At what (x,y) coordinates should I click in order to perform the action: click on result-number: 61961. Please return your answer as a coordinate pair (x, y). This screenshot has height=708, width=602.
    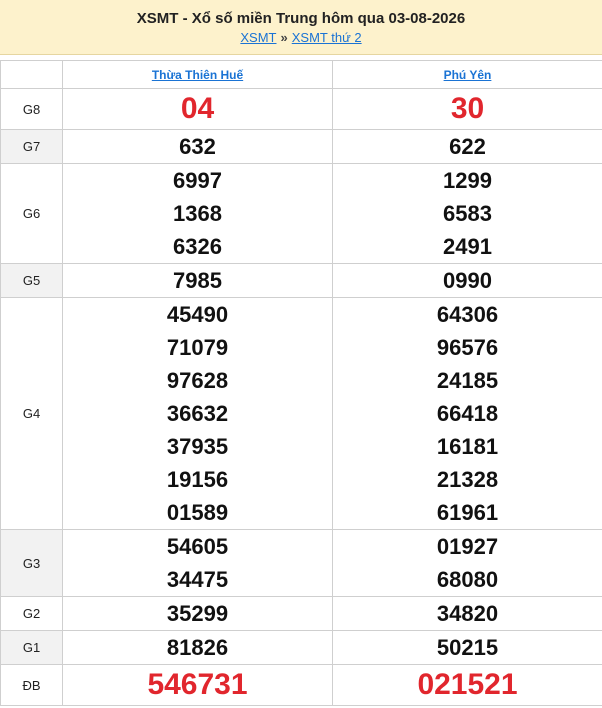
    Looking at the image, I should click on (467, 512).